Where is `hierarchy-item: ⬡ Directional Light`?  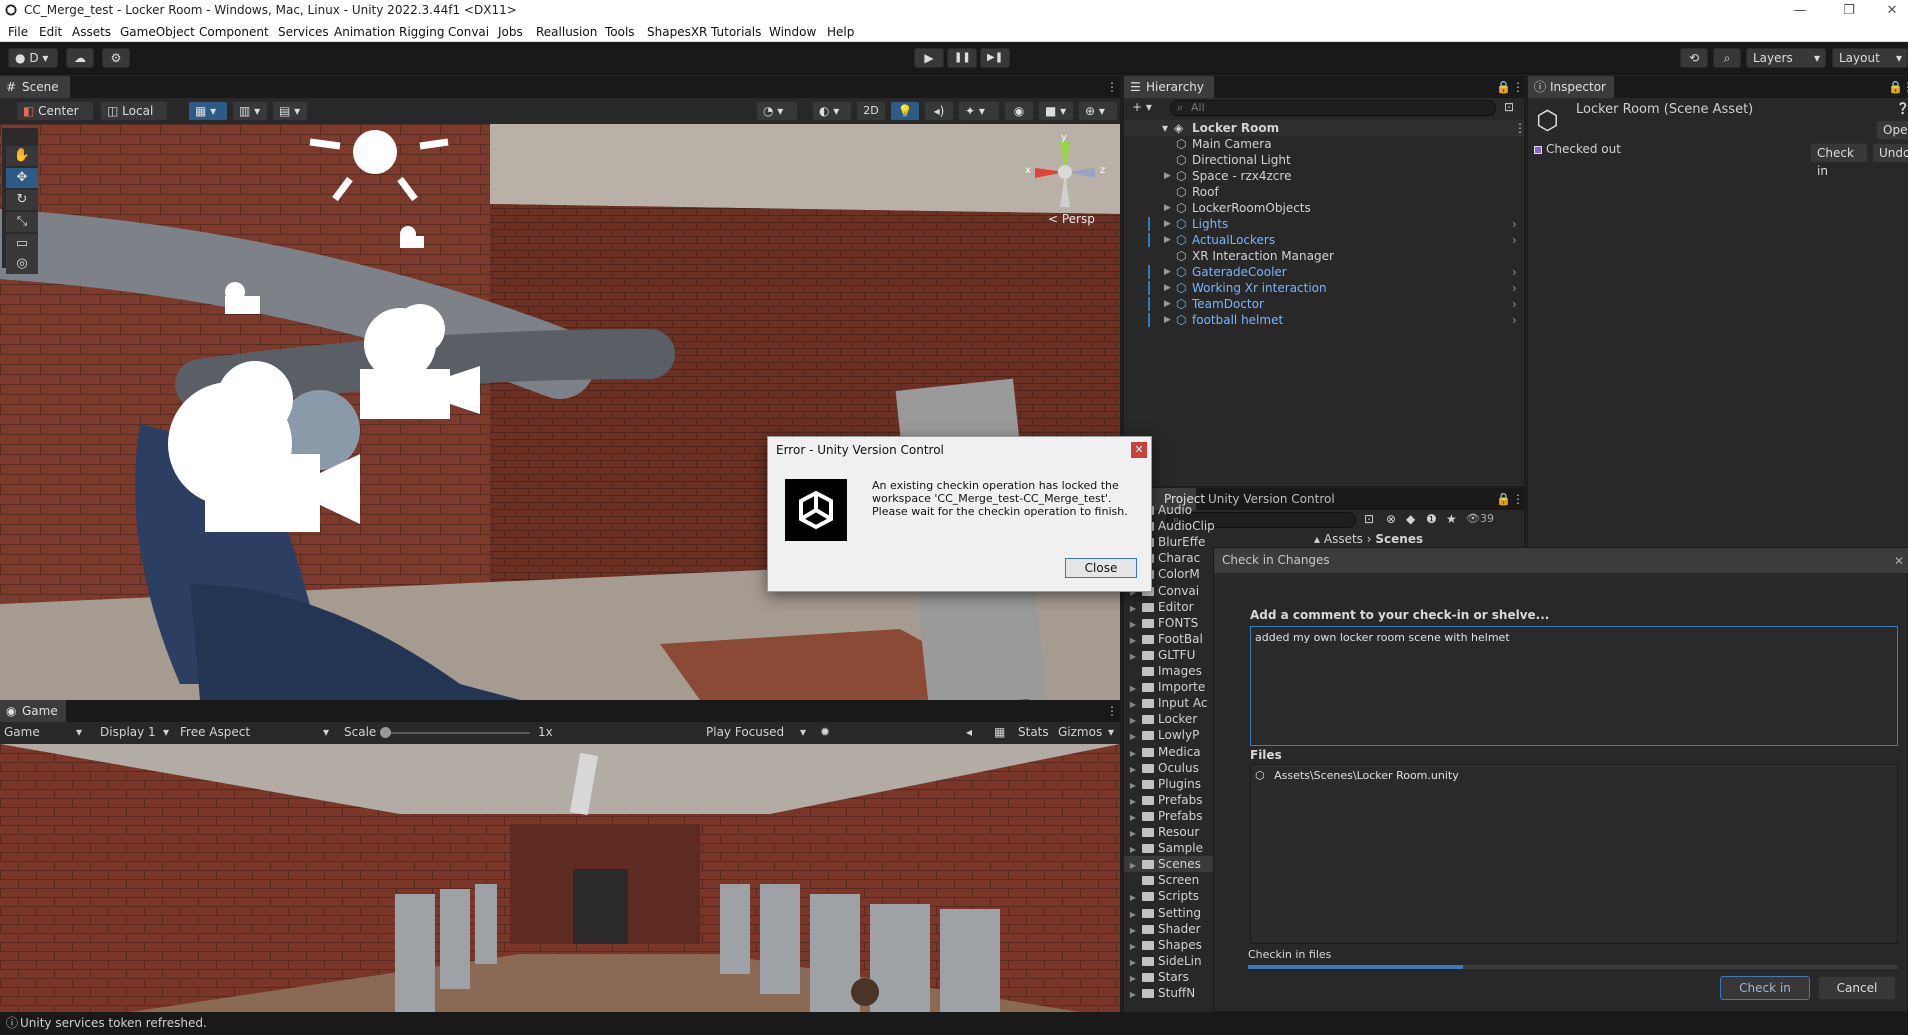 hierarchy-item: ⬡ Directional Light is located at coordinates (1324, 160).